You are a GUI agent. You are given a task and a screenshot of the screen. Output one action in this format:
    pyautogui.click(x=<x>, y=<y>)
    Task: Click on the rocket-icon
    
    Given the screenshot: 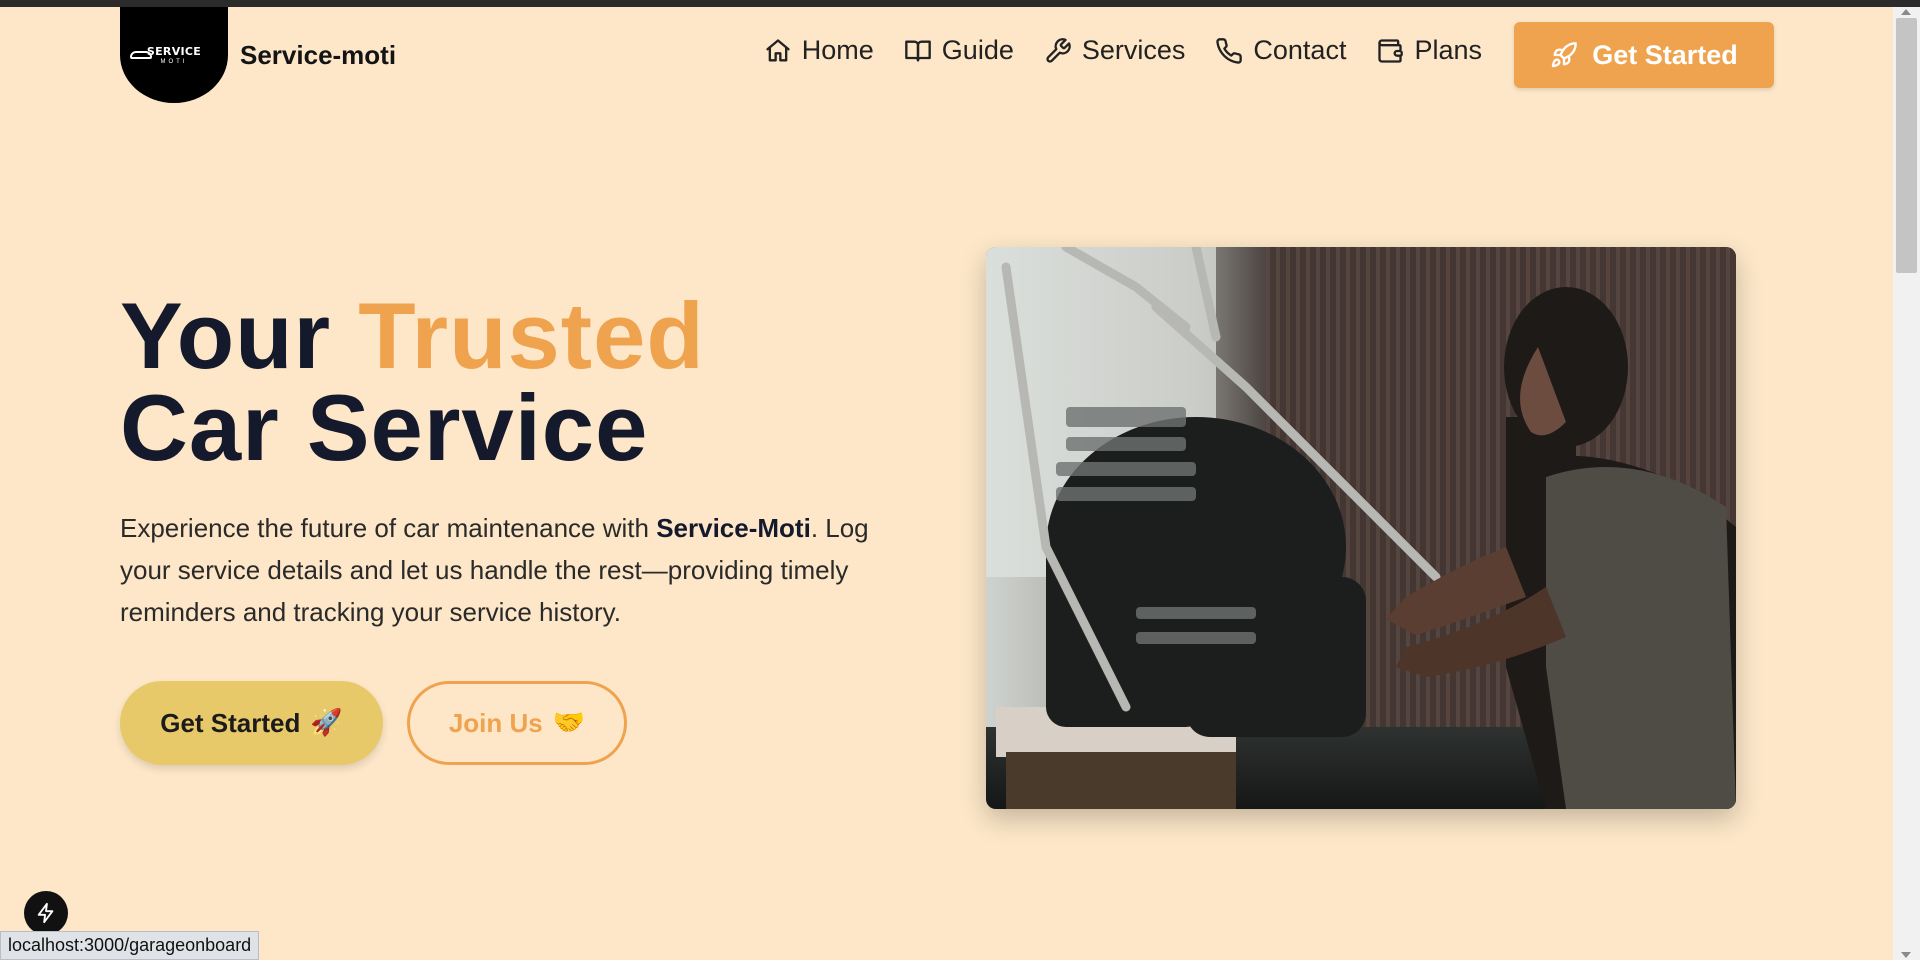 What is the action you would take?
    pyautogui.click(x=1564, y=55)
    